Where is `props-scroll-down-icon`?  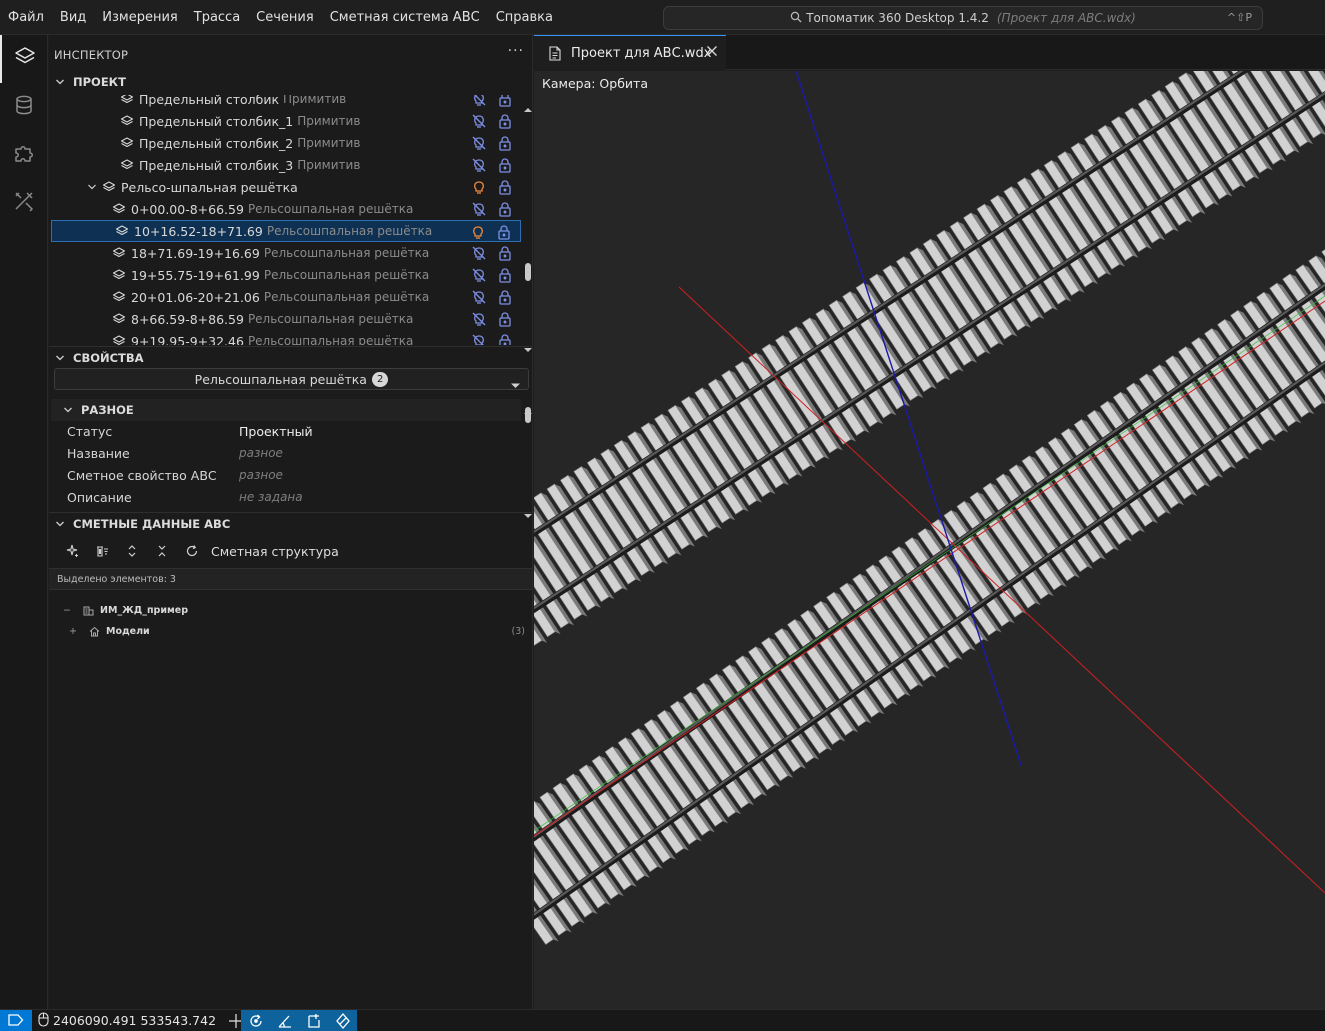 props-scroll-down-icon is located at coordinates (528, 511).